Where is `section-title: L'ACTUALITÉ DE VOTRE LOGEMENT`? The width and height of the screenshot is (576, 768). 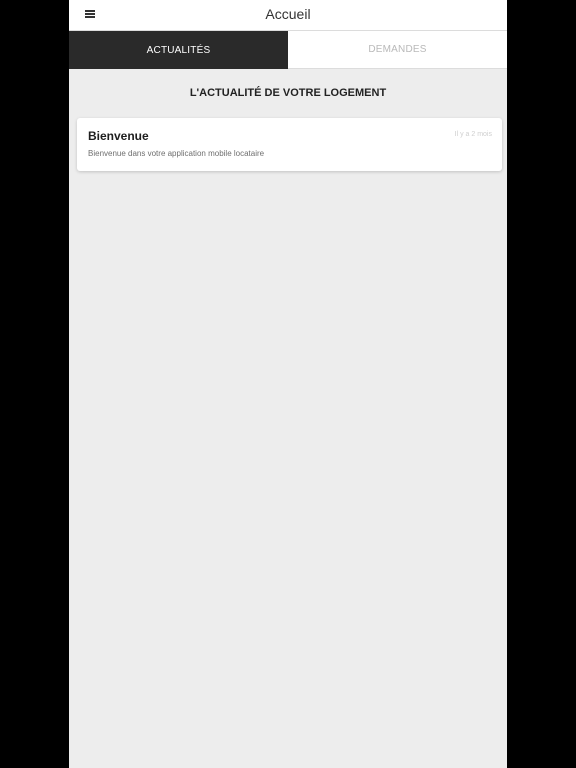
section-title: L'ACTUALITÉ DE VOTRE LOGEMENT is located at coordinates (288, 93).